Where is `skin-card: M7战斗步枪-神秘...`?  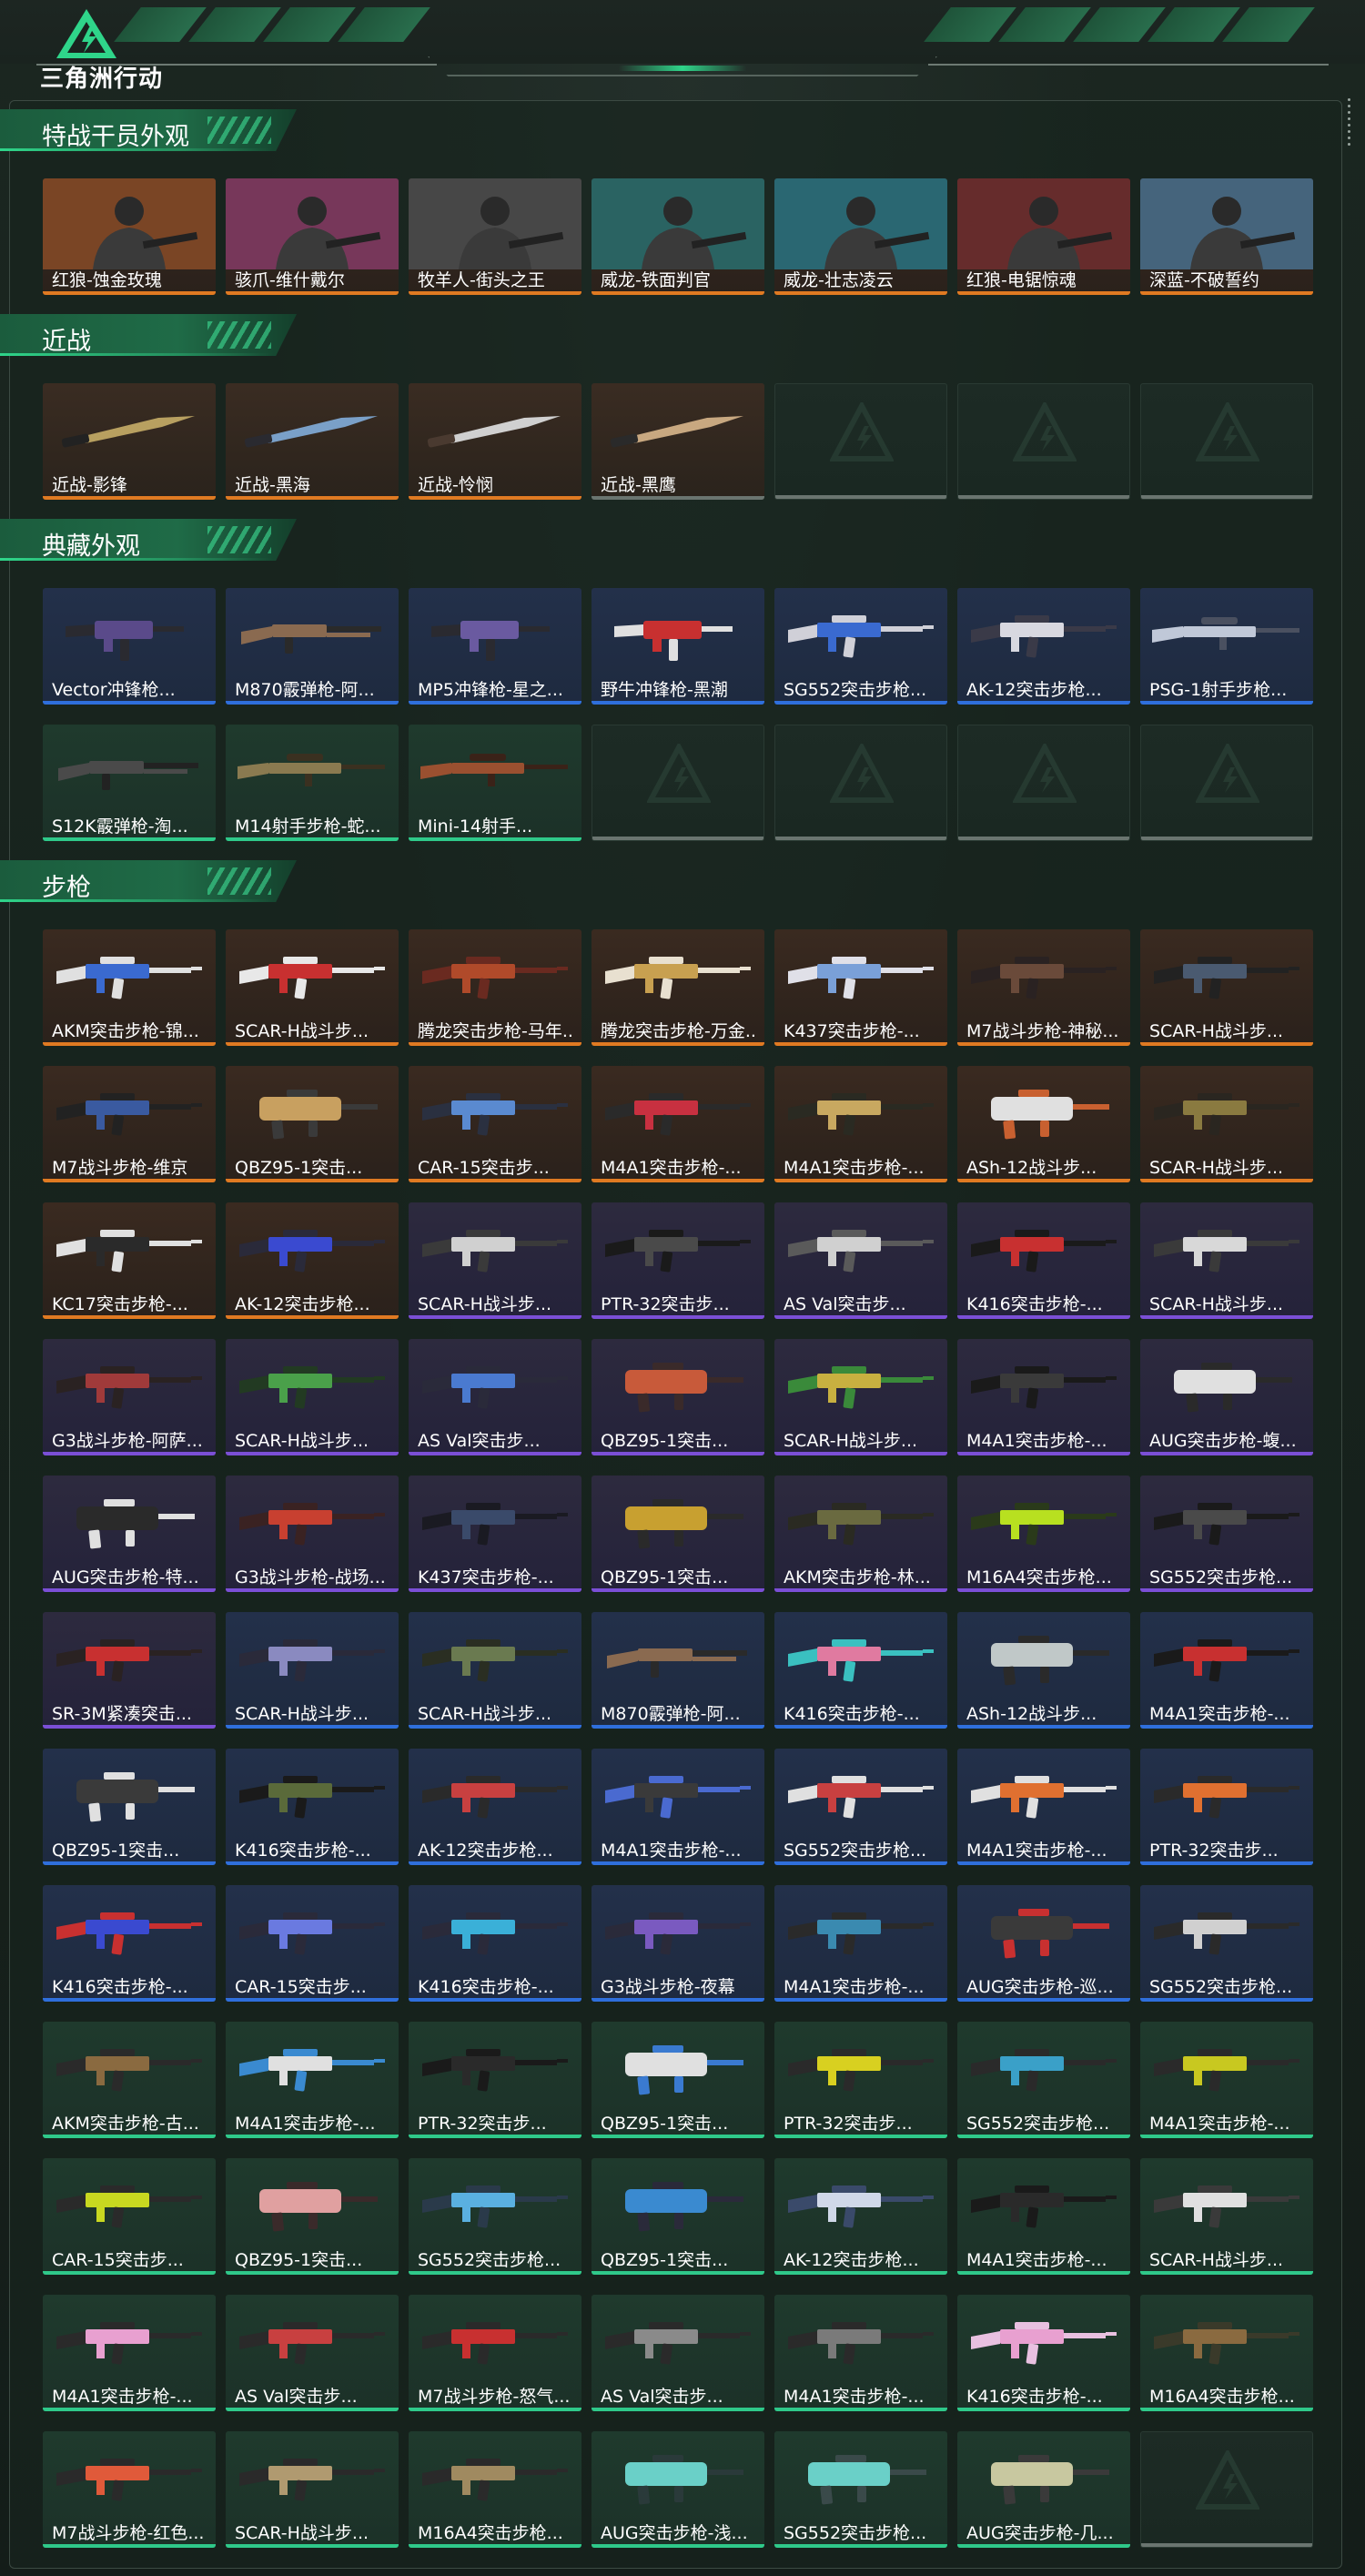 skin-card: M7战斗步枪-神秘... is located at coordinates (1043, 987).